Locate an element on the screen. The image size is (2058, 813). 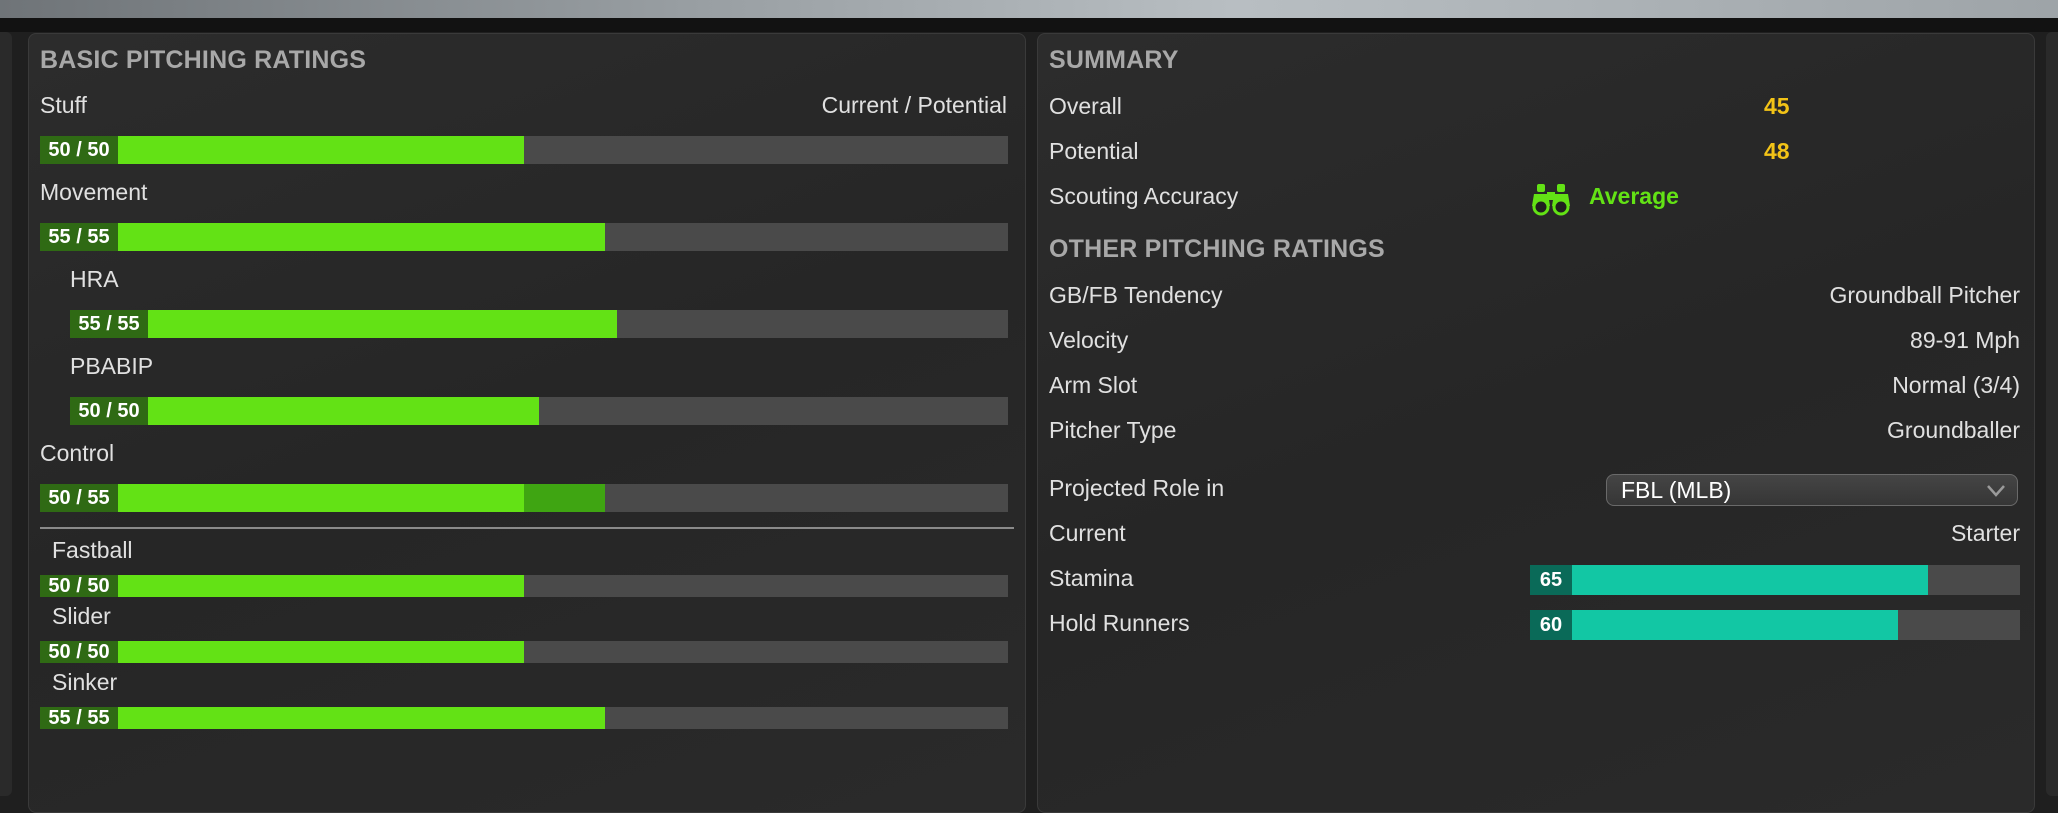
hold-runners-bar: 60 is located at coordinates (1775, 625).